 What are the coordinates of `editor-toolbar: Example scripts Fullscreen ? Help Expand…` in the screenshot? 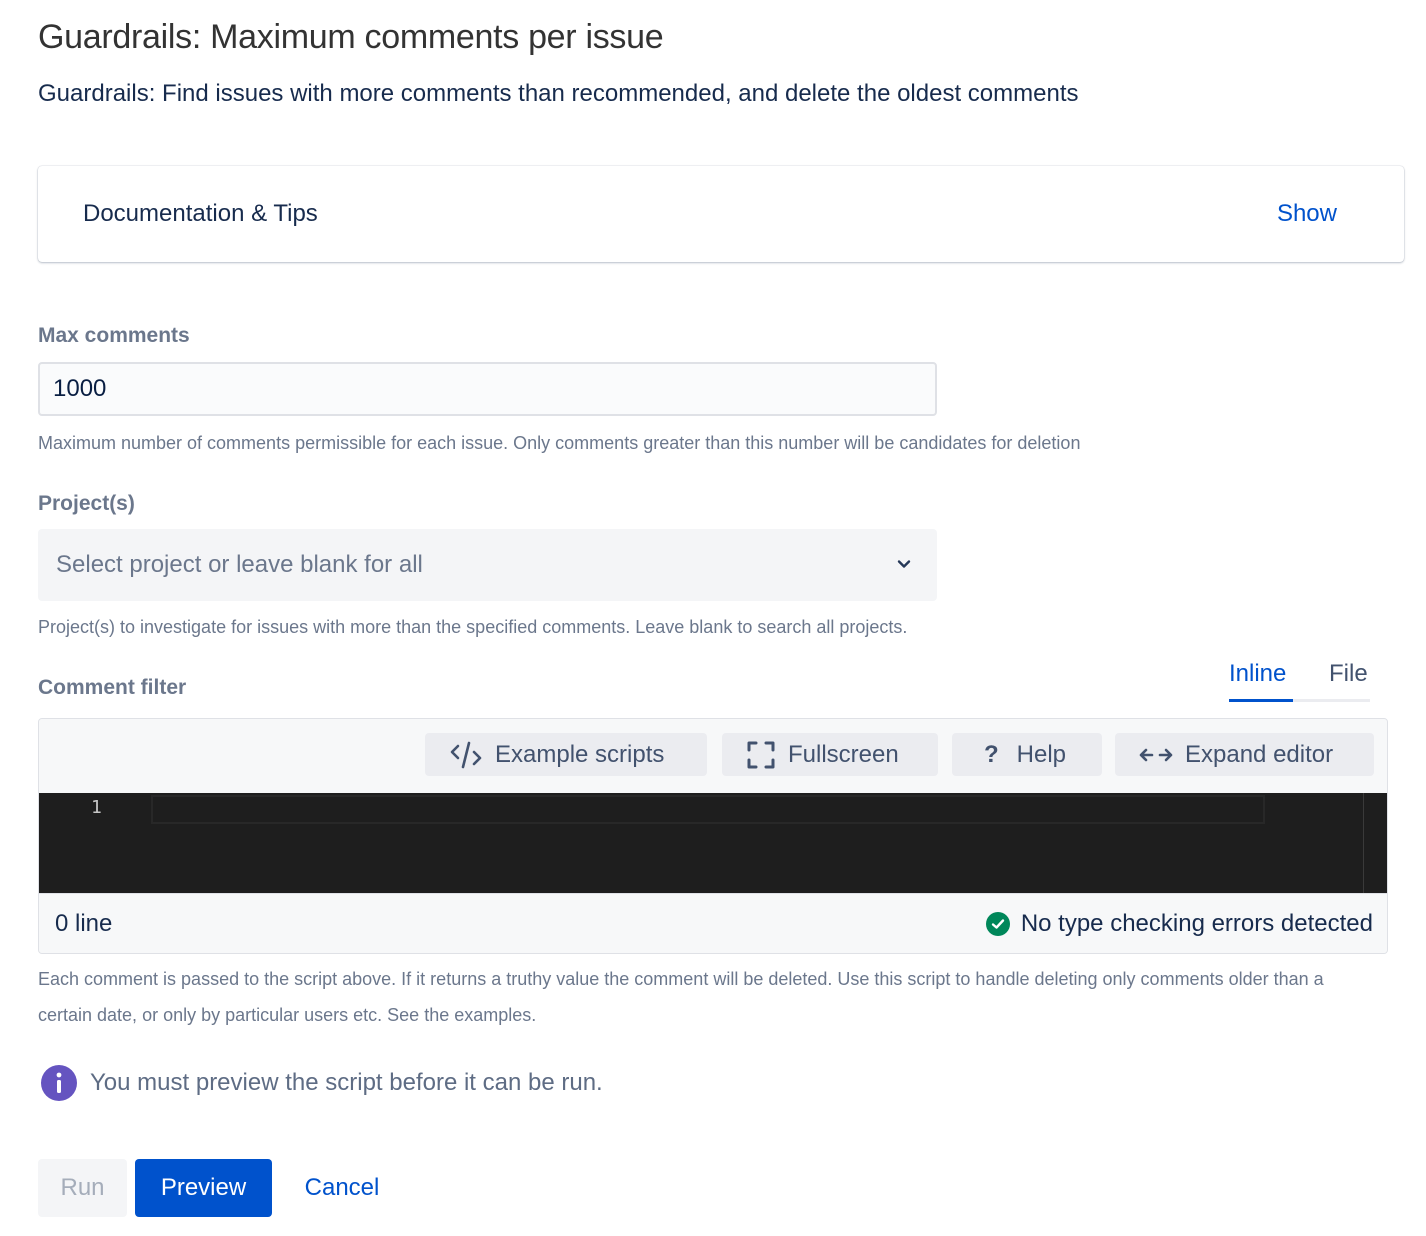 It's located at (713, 756).